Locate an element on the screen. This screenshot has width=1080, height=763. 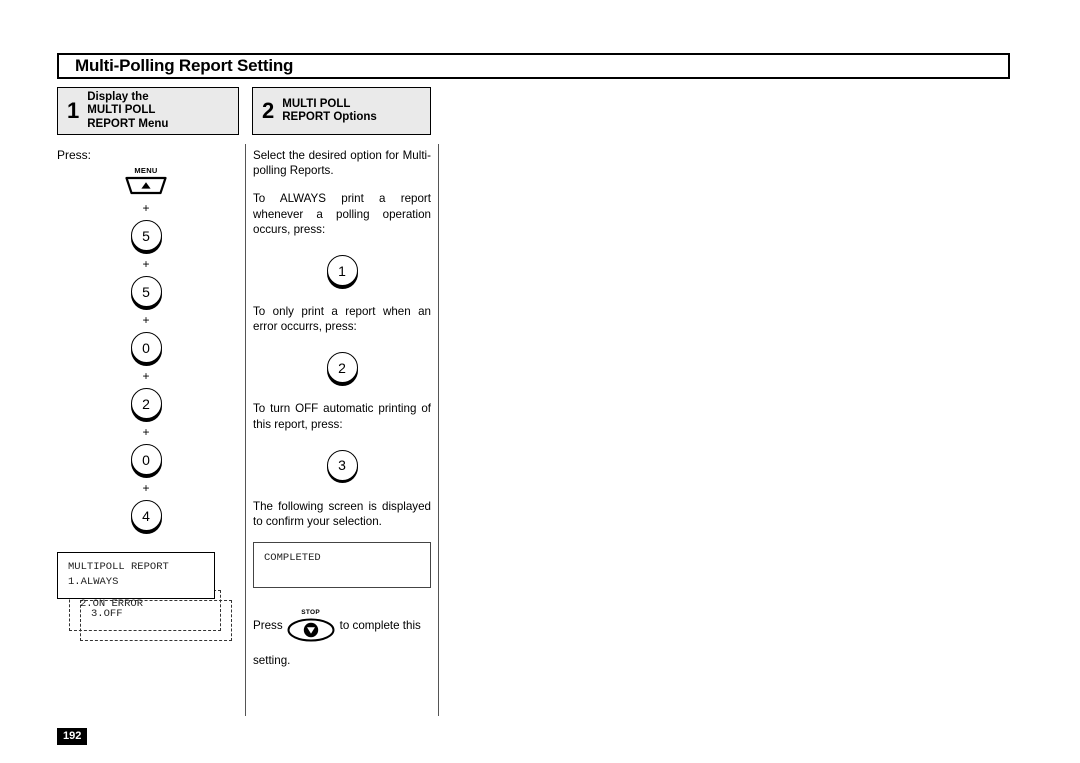
key-on-error-wrapper: 2 is located at coordinates (342, 369).